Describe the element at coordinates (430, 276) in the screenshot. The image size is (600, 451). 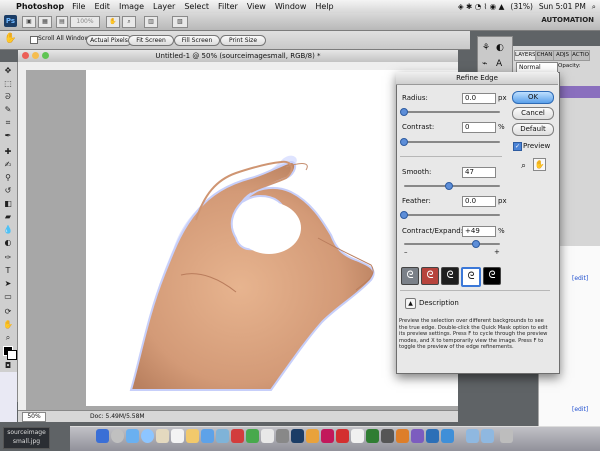
I see `quick-mask-preview-icon: ᘓ` at that location.